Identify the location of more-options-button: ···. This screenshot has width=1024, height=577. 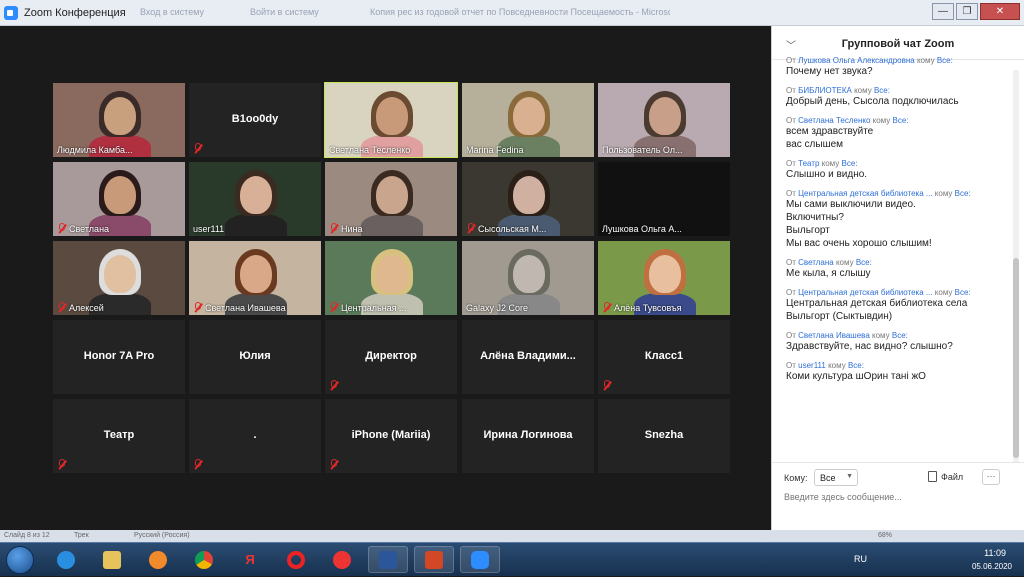
(991, 477).